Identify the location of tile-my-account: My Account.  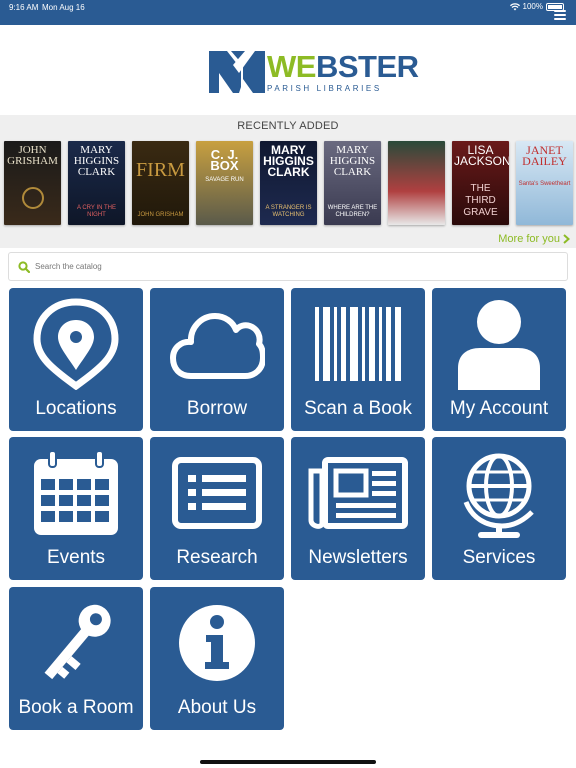
(499, 359).